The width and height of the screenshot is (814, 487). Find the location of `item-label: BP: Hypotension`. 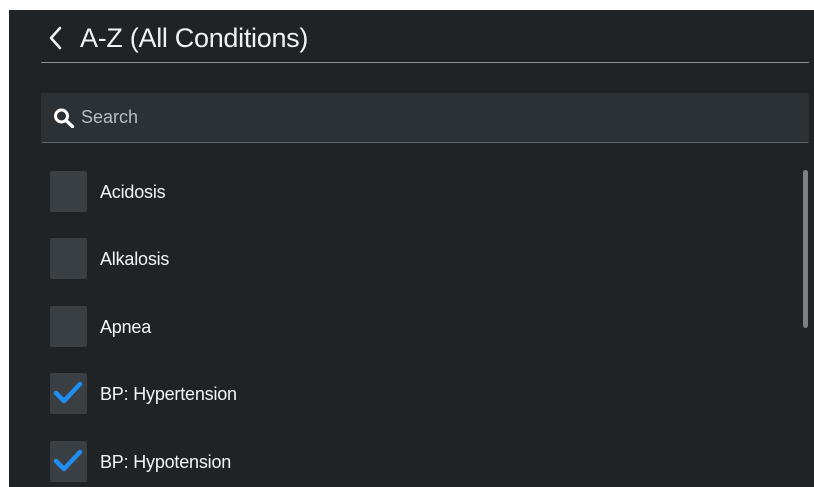

item-label: BP: Hypotension is located at coordinates (166, 462).